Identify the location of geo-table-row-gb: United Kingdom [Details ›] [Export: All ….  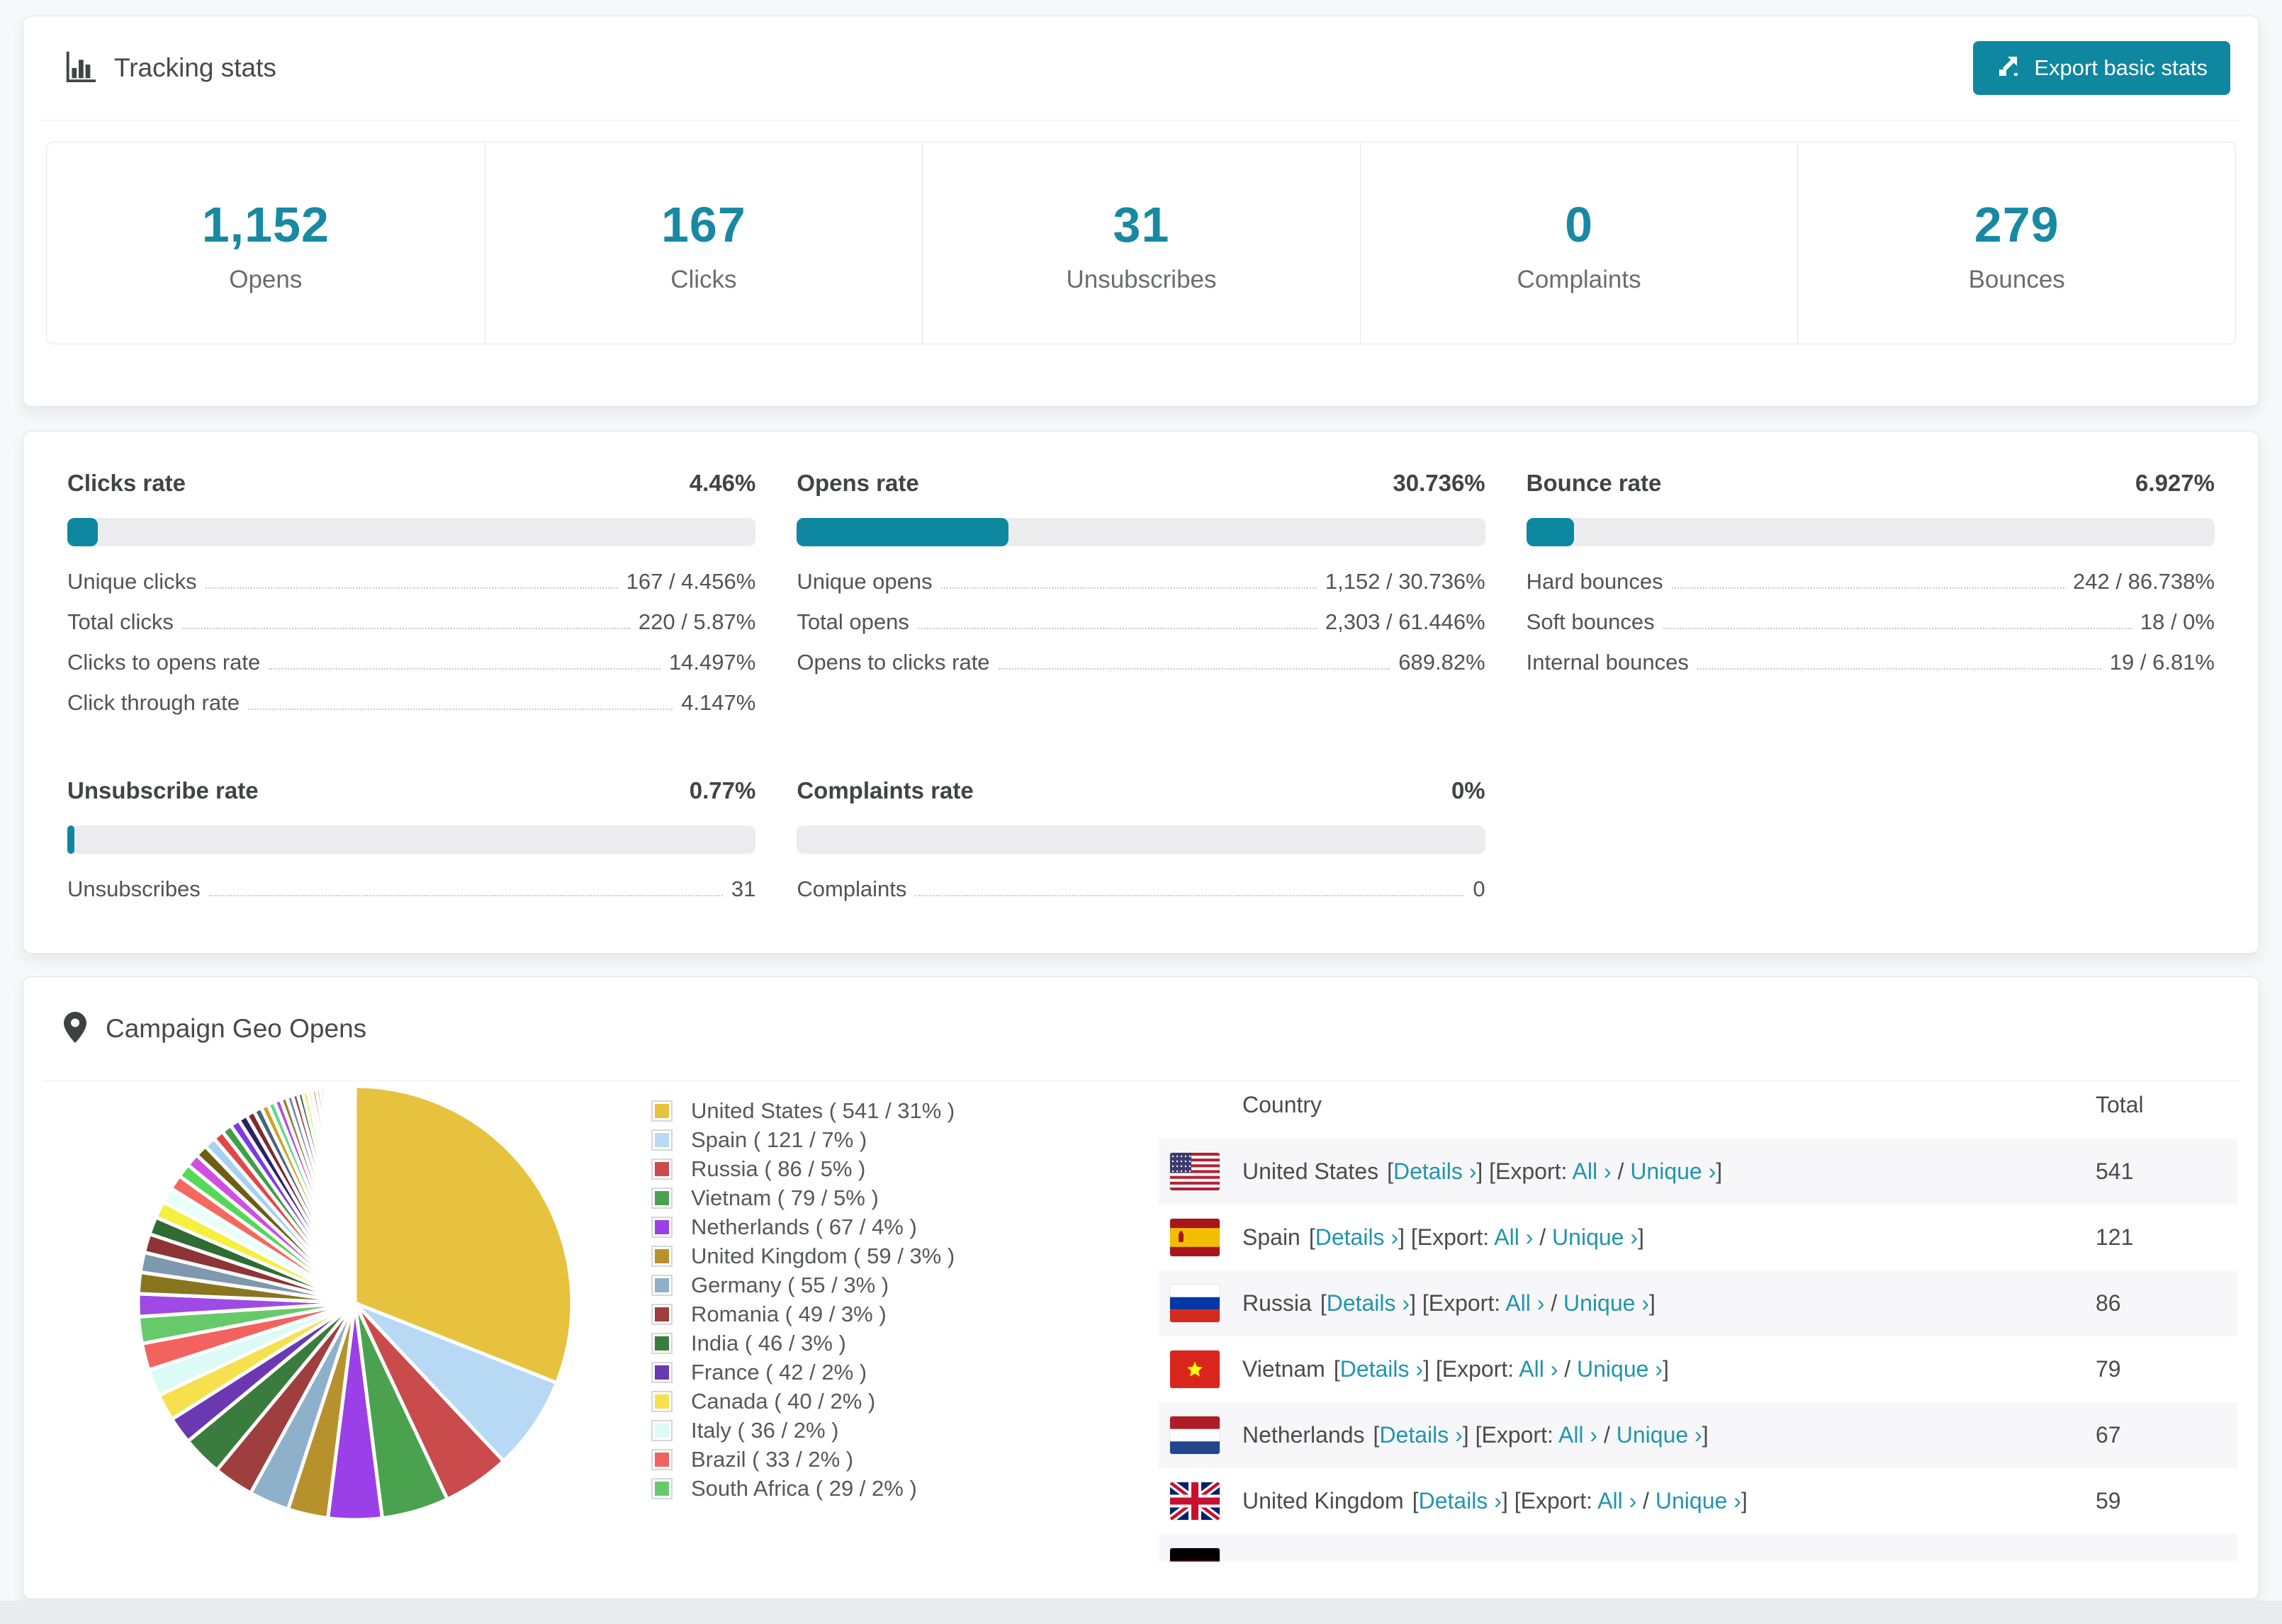
(1698, 1501).